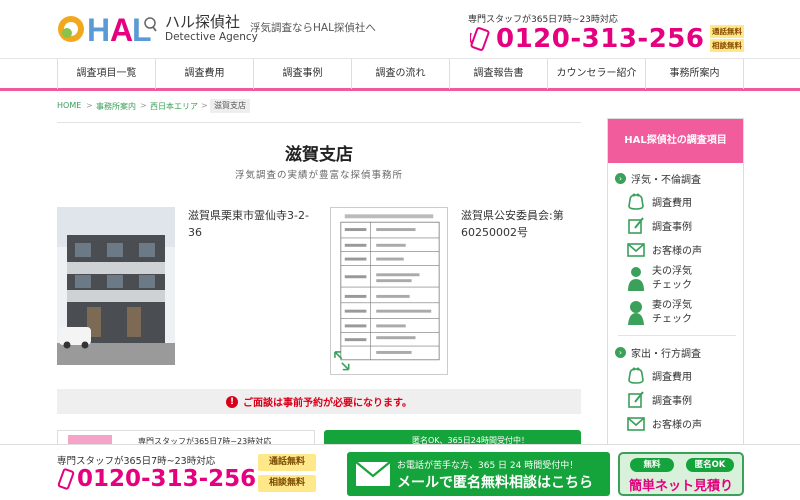 The height and width of the screenshot is (500, 800). I want to click on hal-logo: H A L, so click(107, 29).